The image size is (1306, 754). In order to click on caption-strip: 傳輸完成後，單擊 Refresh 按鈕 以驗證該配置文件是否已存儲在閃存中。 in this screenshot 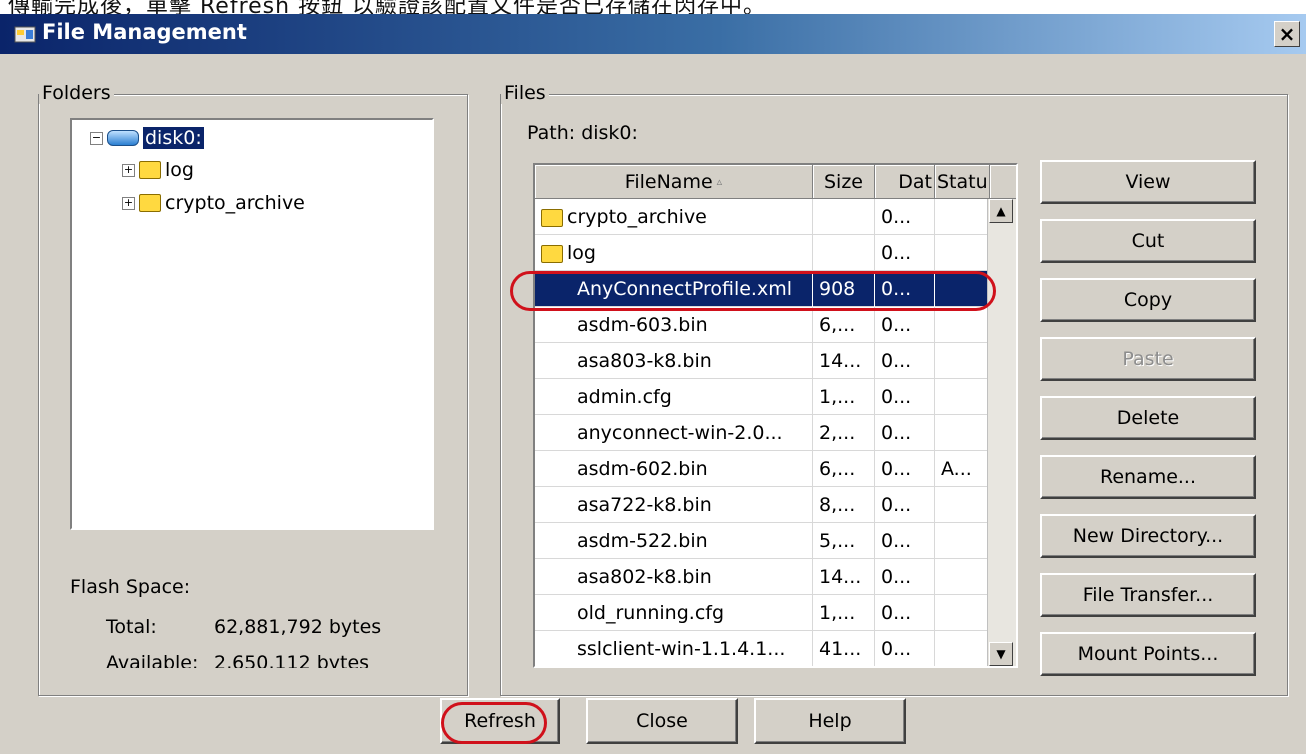, I will do `click(653, 7)`.